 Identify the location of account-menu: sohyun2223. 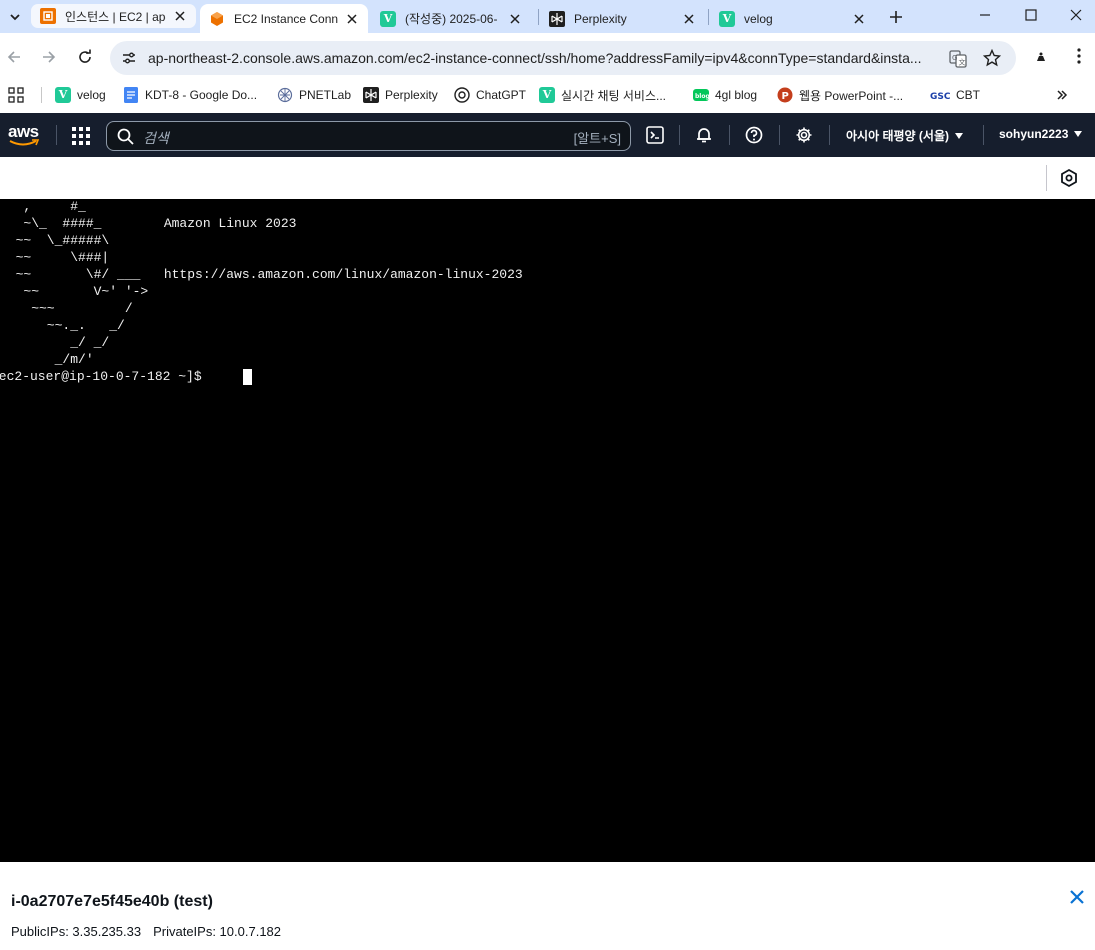
(1041, 134).